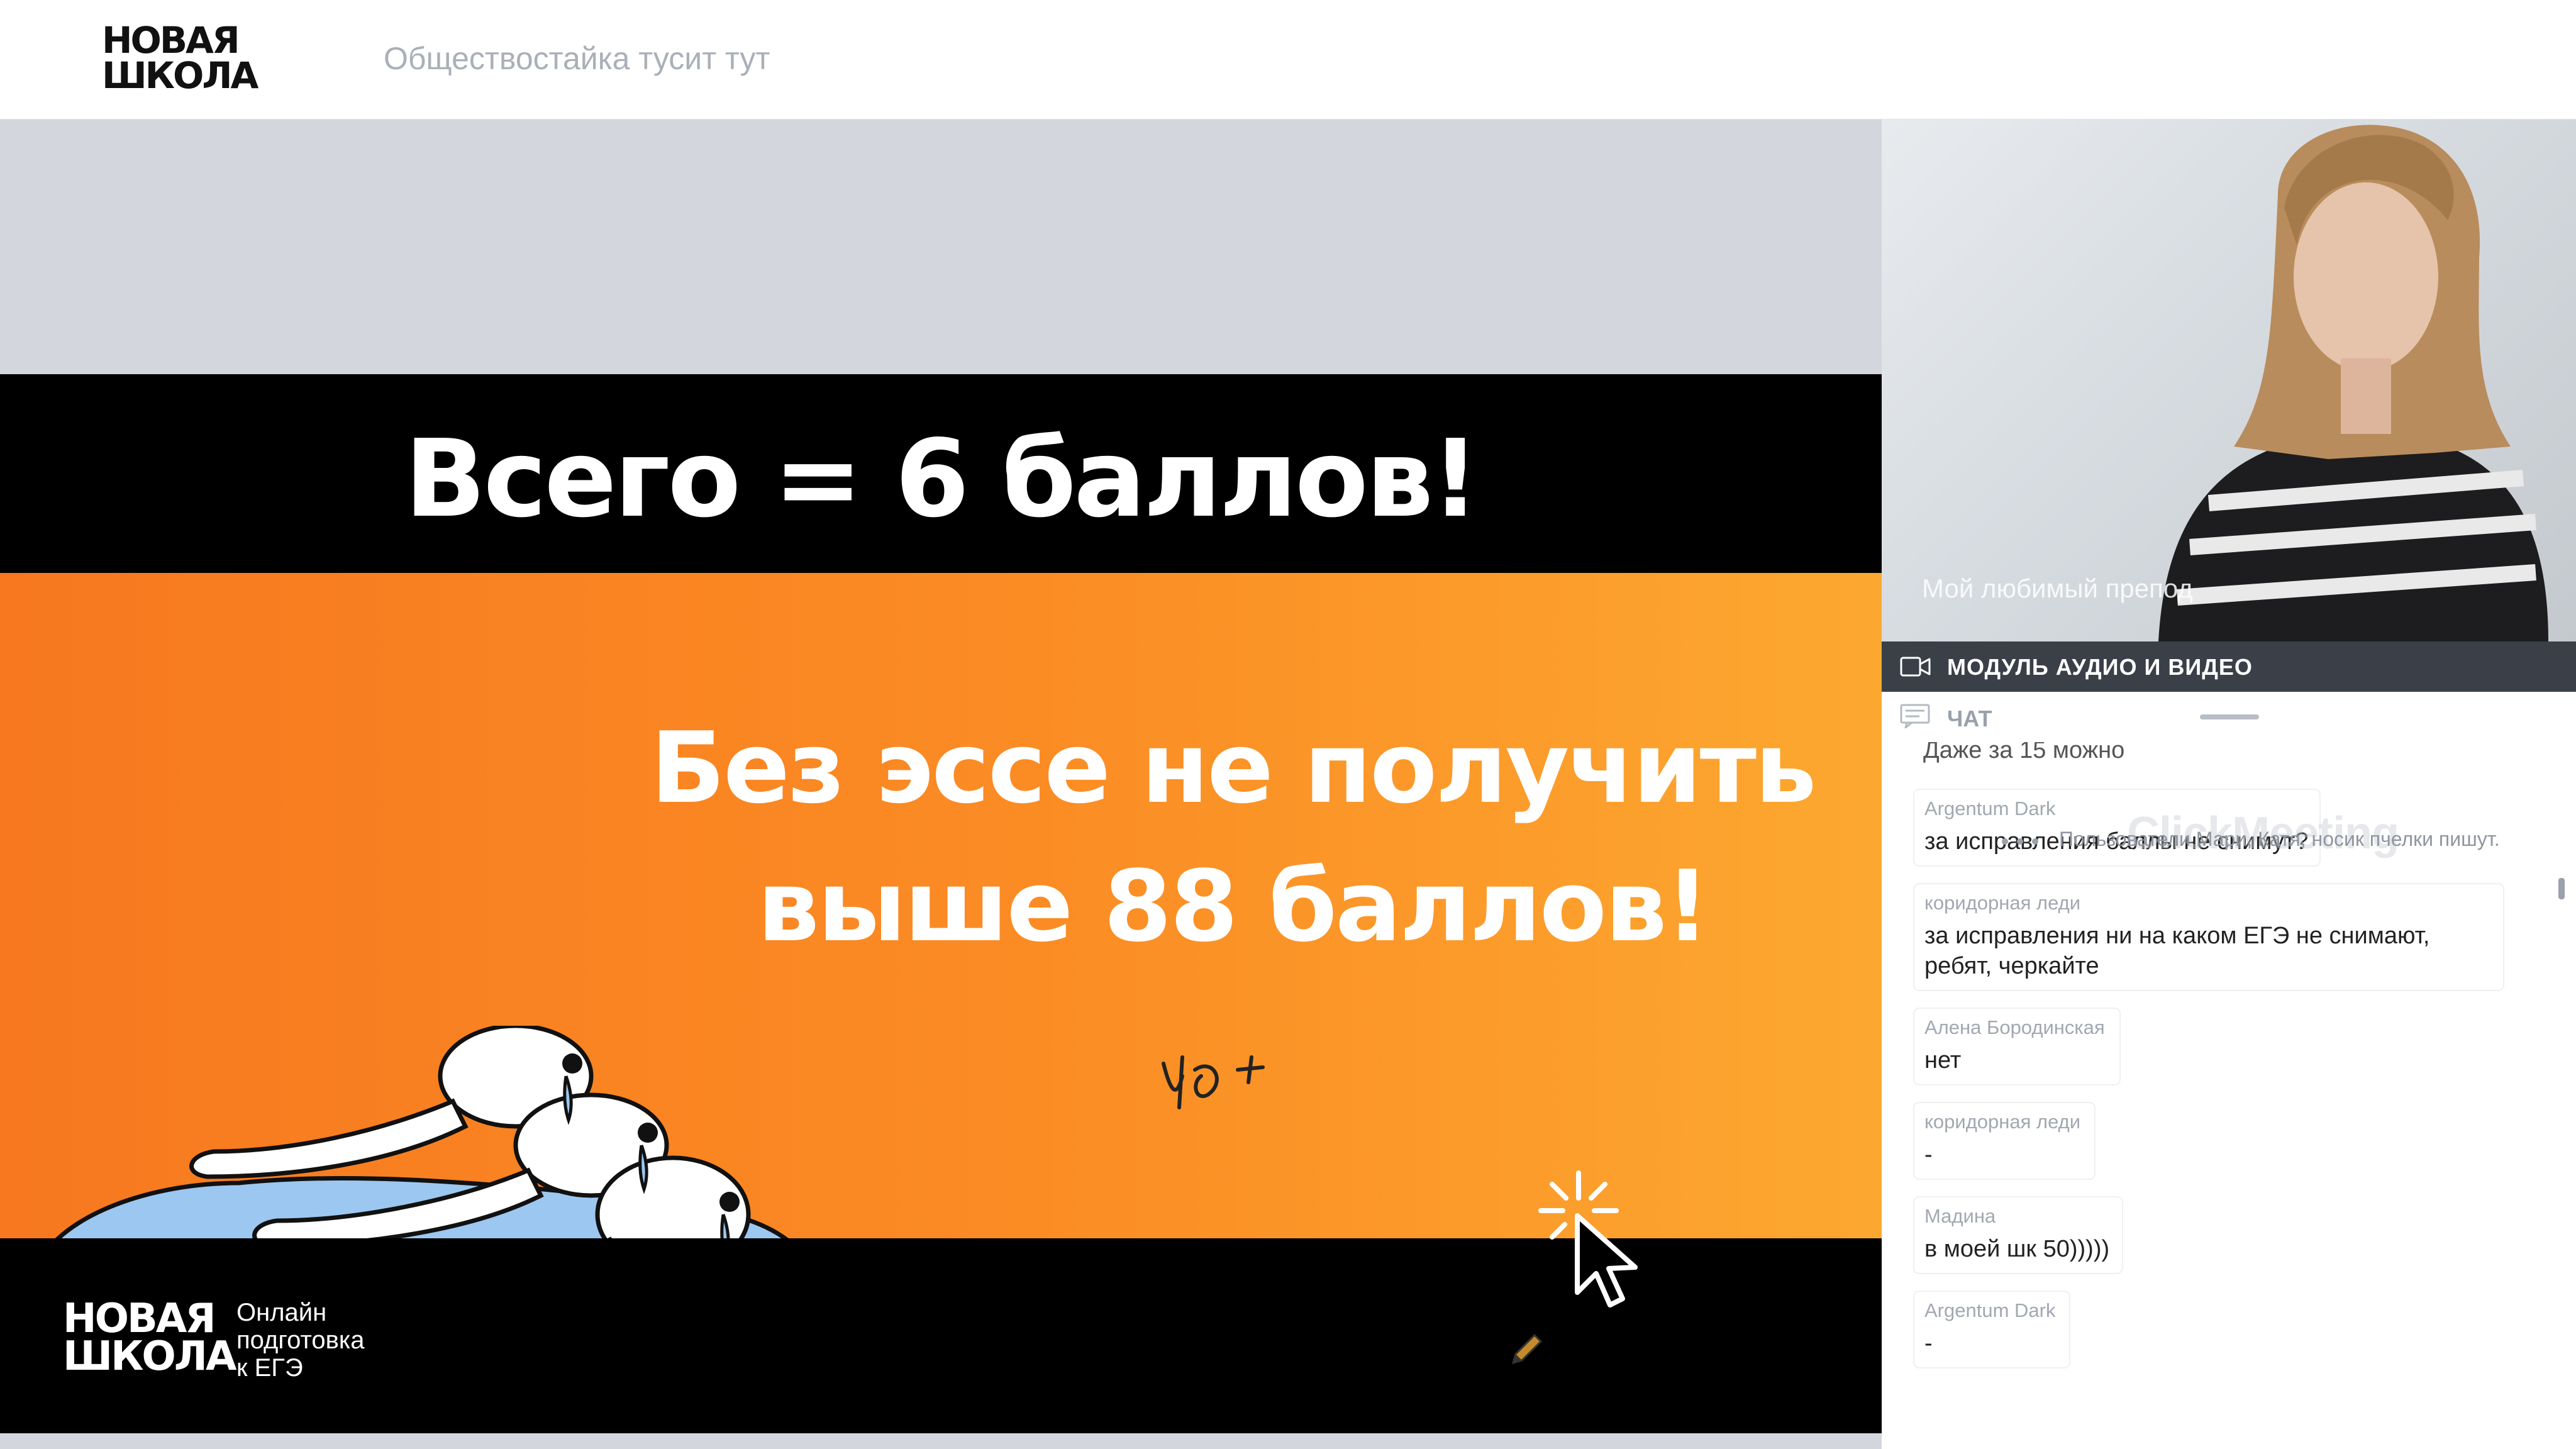 The height and width of the screenshot is (1449, 2576). Describe the element at coordinates (1526, 1350) in the screenshot. I see `pencil-icon` at that location.